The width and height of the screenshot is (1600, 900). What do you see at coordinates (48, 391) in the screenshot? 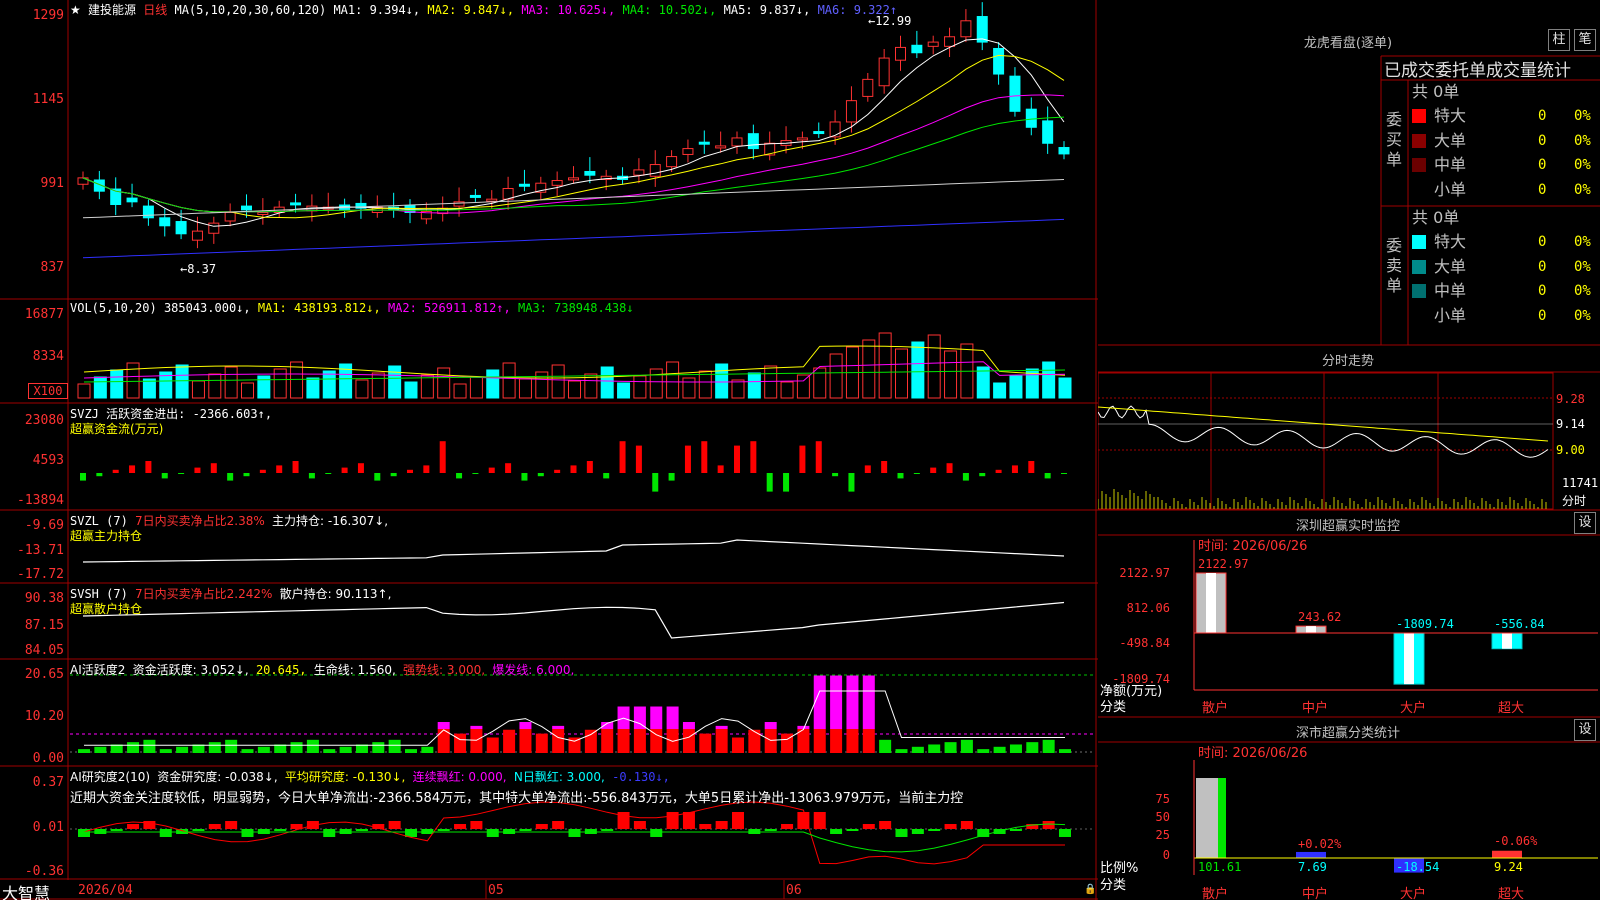
I see `vol-unit-badge: X100` at bounding box center [48, 391].